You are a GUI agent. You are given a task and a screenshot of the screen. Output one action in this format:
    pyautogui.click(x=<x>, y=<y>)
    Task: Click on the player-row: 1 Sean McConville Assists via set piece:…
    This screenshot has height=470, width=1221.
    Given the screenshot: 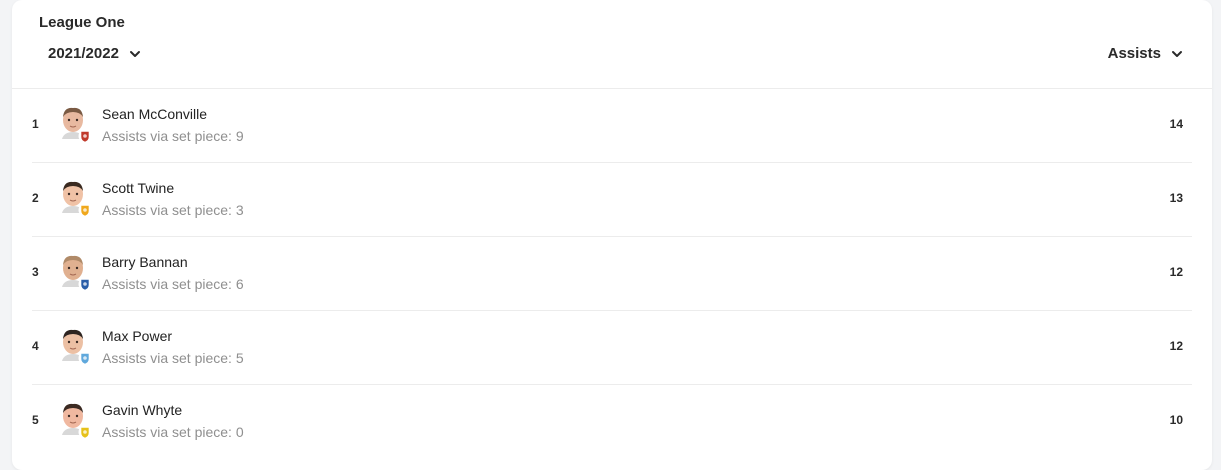 What is the action you would take?
    pyautogui.click(x=612, y=126)
    